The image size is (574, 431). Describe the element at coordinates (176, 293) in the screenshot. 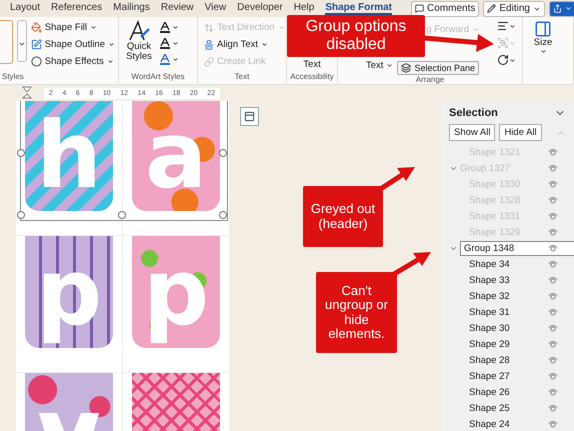

I see `card-letter: p` at that location.